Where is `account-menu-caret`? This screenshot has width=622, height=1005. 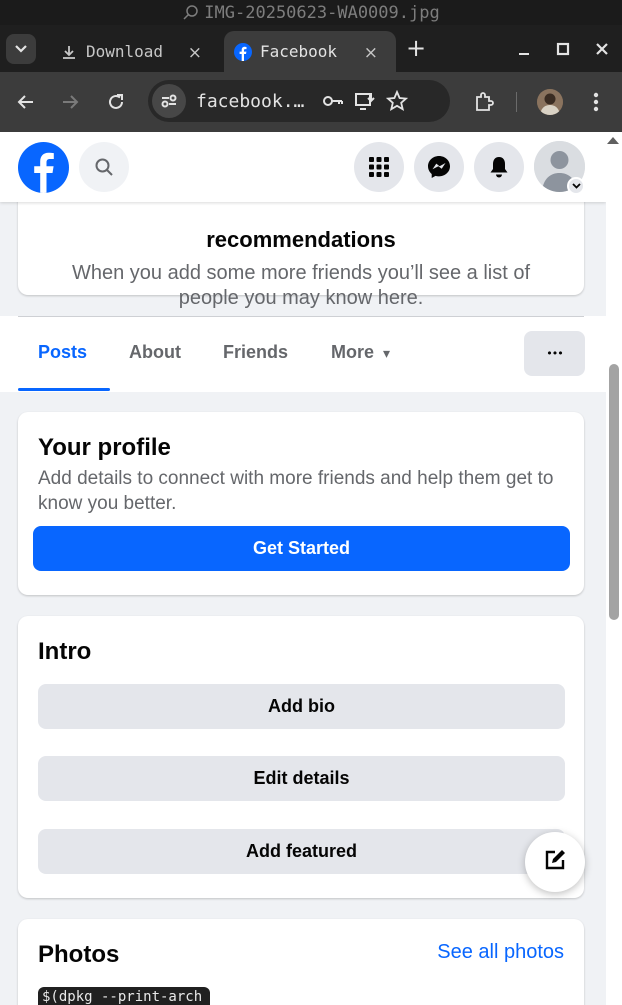 account-menu-caret is located at coordinates (576, 186).